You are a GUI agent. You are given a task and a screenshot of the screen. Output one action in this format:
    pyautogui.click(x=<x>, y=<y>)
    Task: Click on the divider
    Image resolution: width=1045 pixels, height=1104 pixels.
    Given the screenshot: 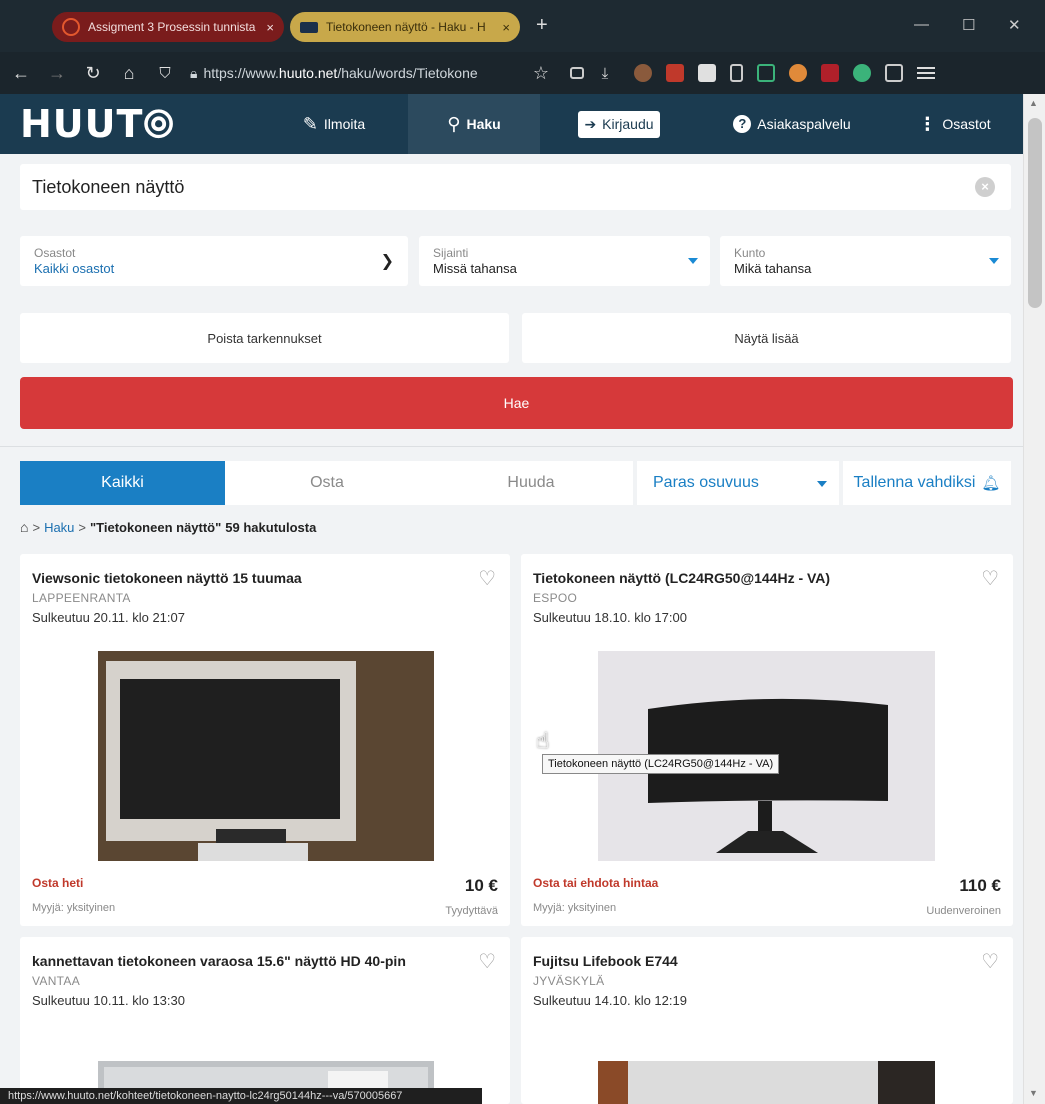 What is the action you would take?
    pyautogui.click(x=511, y=446)
    